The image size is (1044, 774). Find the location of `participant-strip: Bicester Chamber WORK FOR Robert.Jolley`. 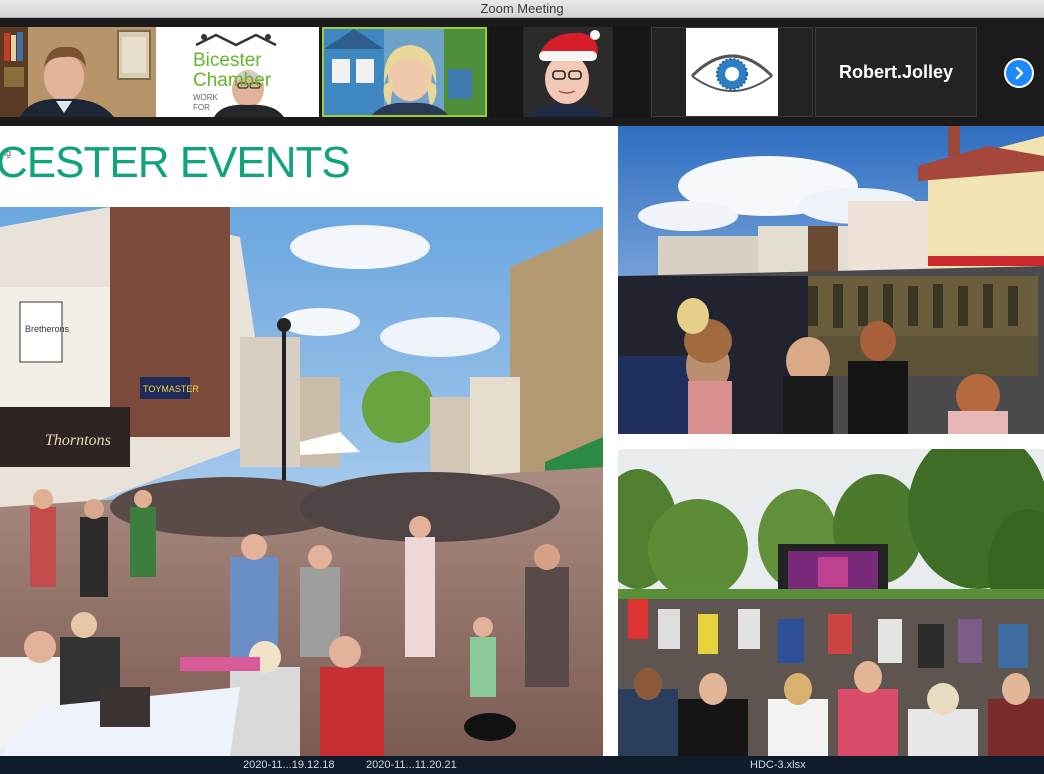

participant-strip: Bicester Chamber WORK FOR Robert.Jolley is located at coordinates (522, 72).